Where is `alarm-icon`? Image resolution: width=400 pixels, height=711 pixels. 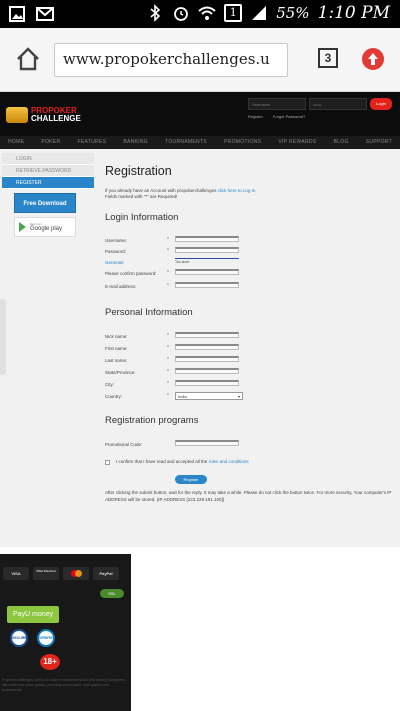 alarm-icon is located at coordinates (181, 14).